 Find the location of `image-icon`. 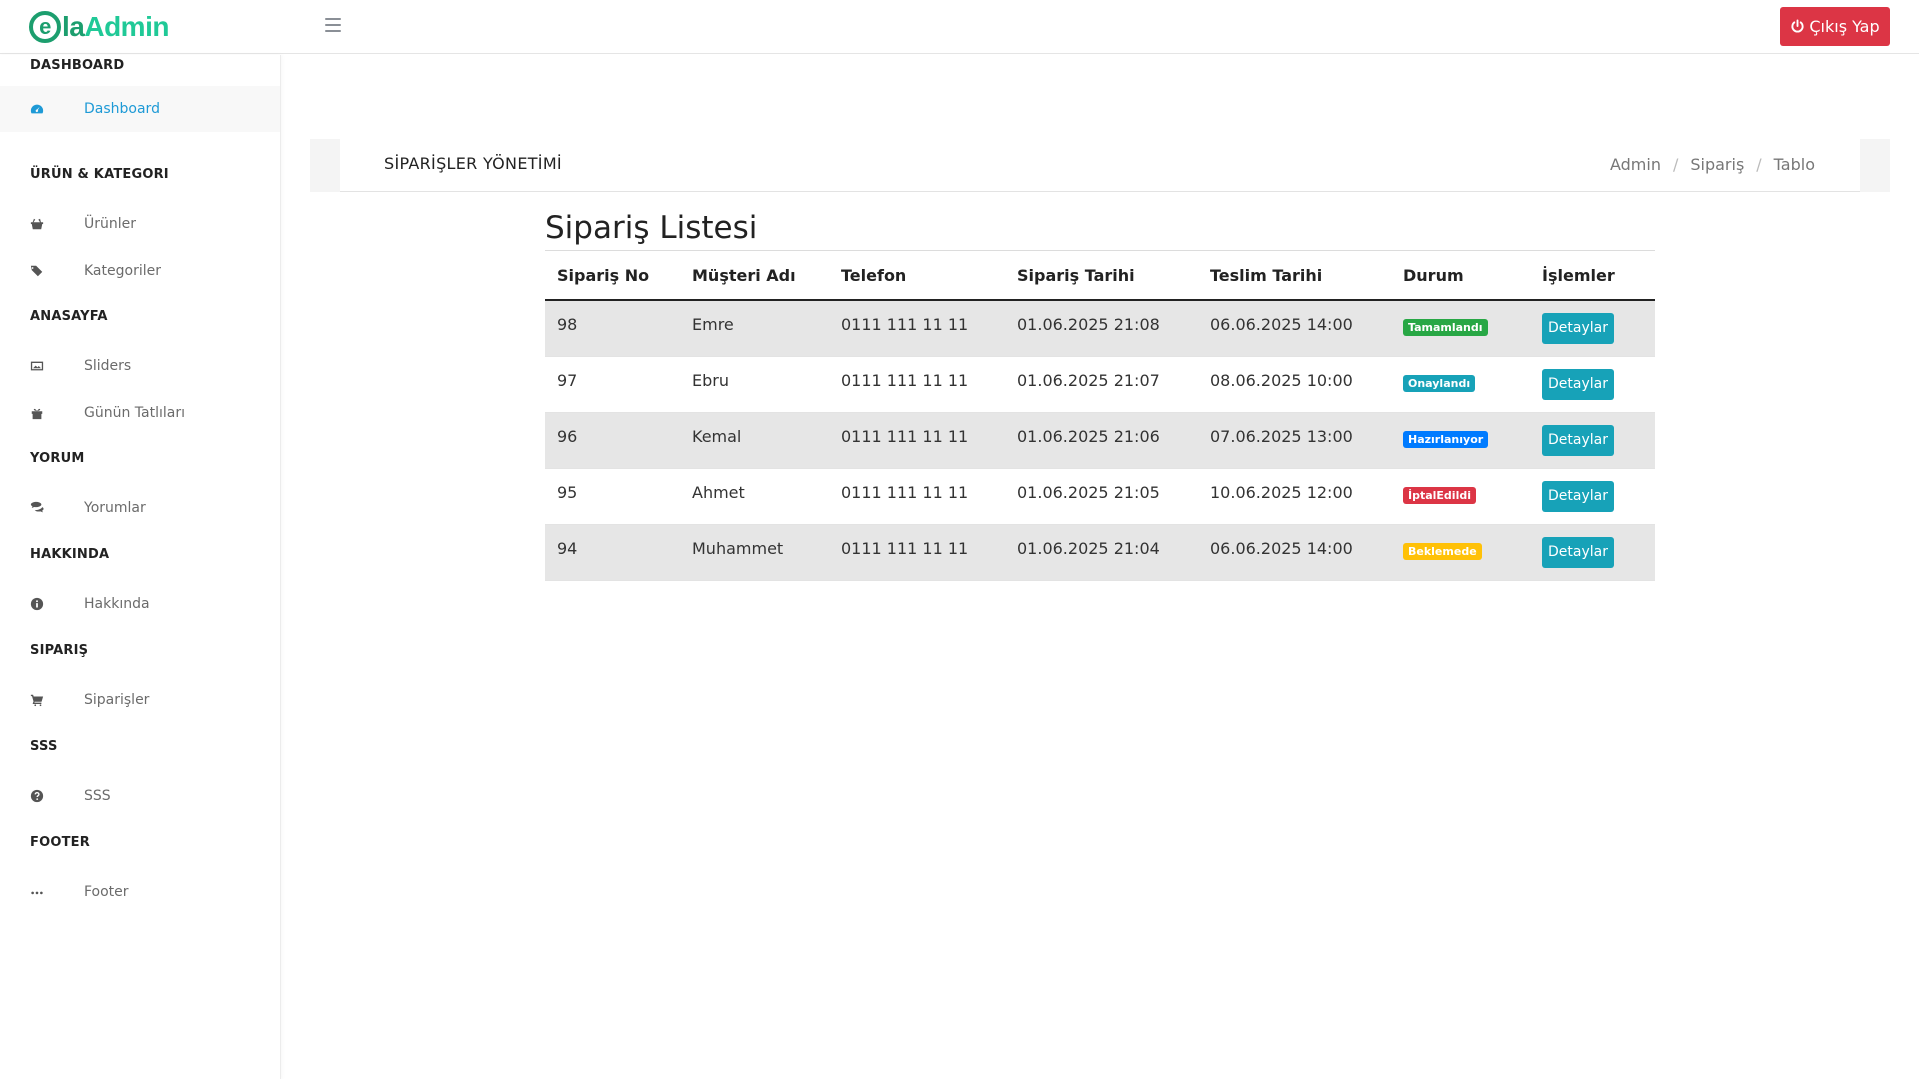

image-icon is located at coordinates (37, 366).